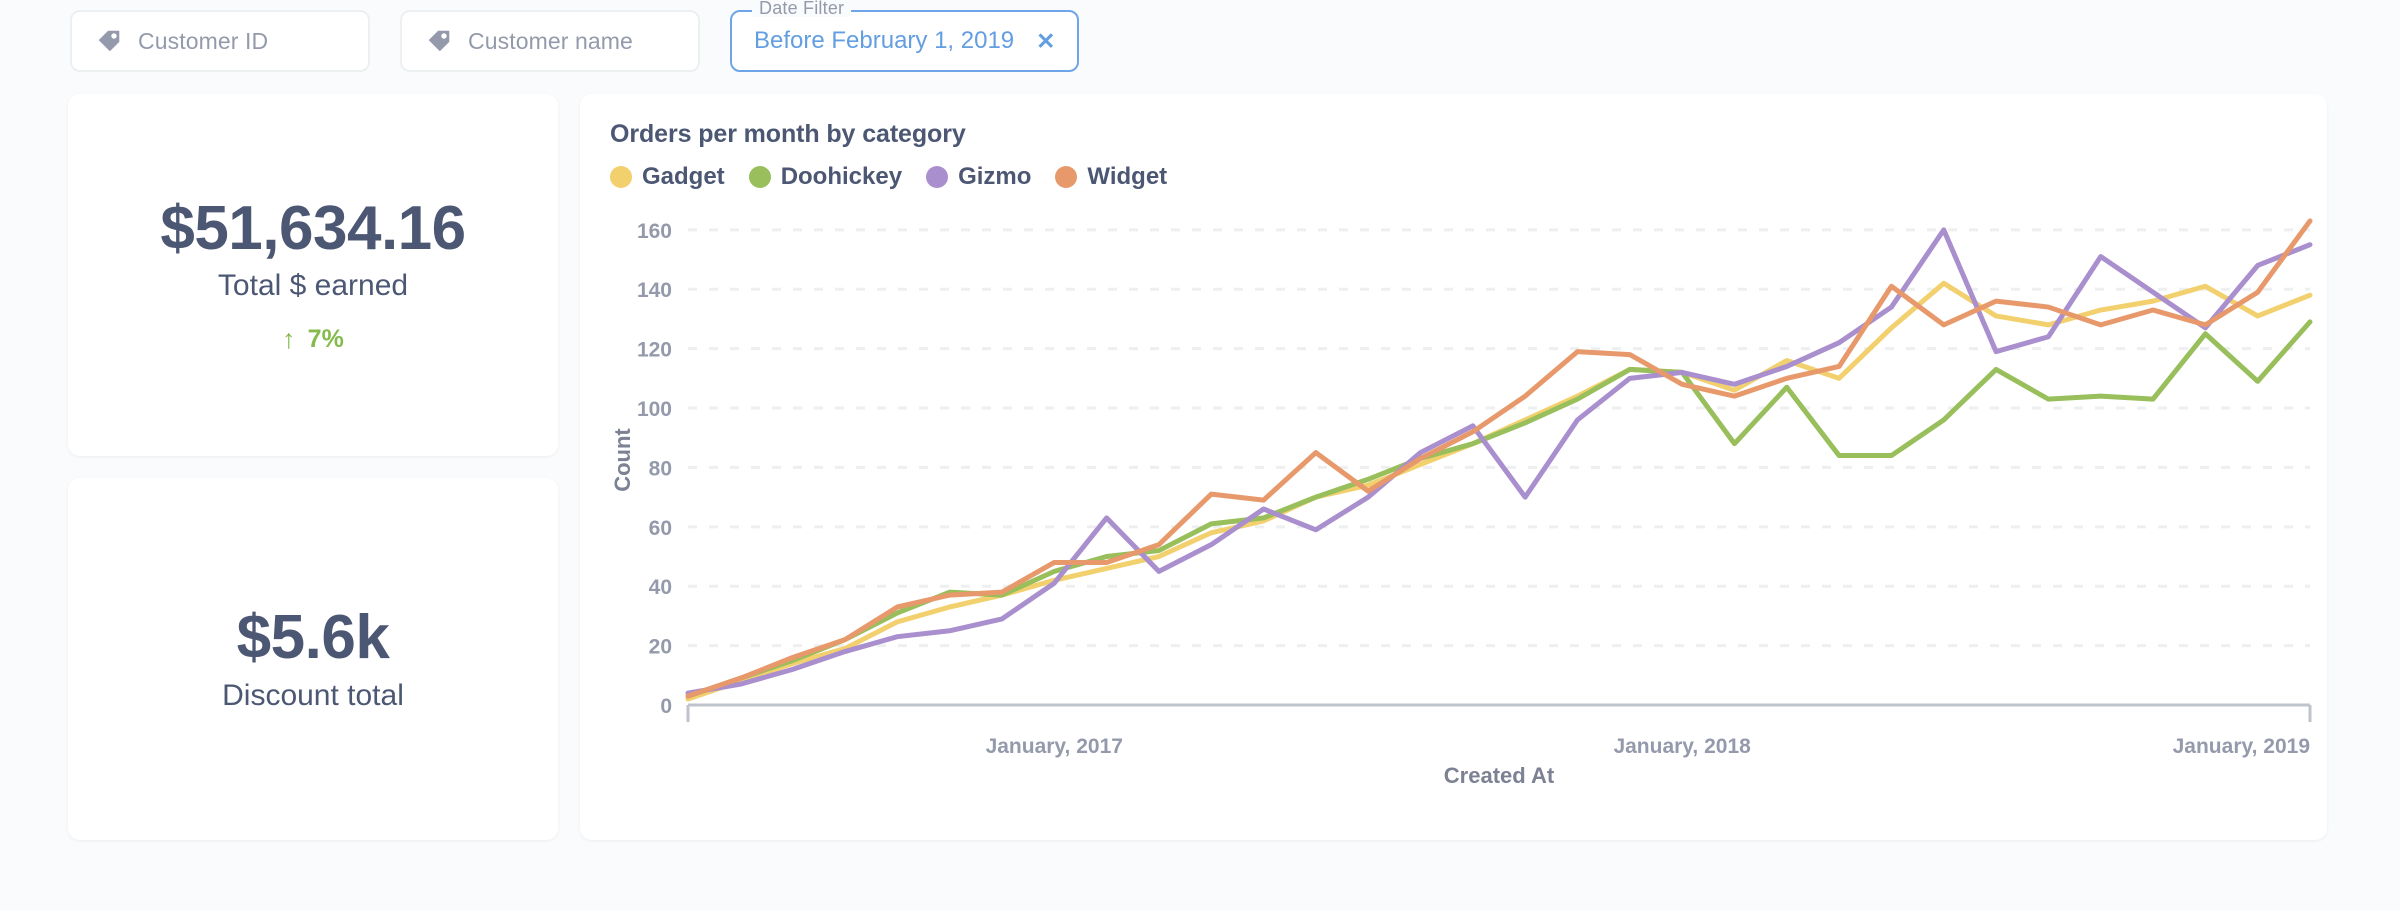 The width and height of the screenshot is (2400, 910). I want to click on legend-item-widget: Widget, so click(1111, 177).